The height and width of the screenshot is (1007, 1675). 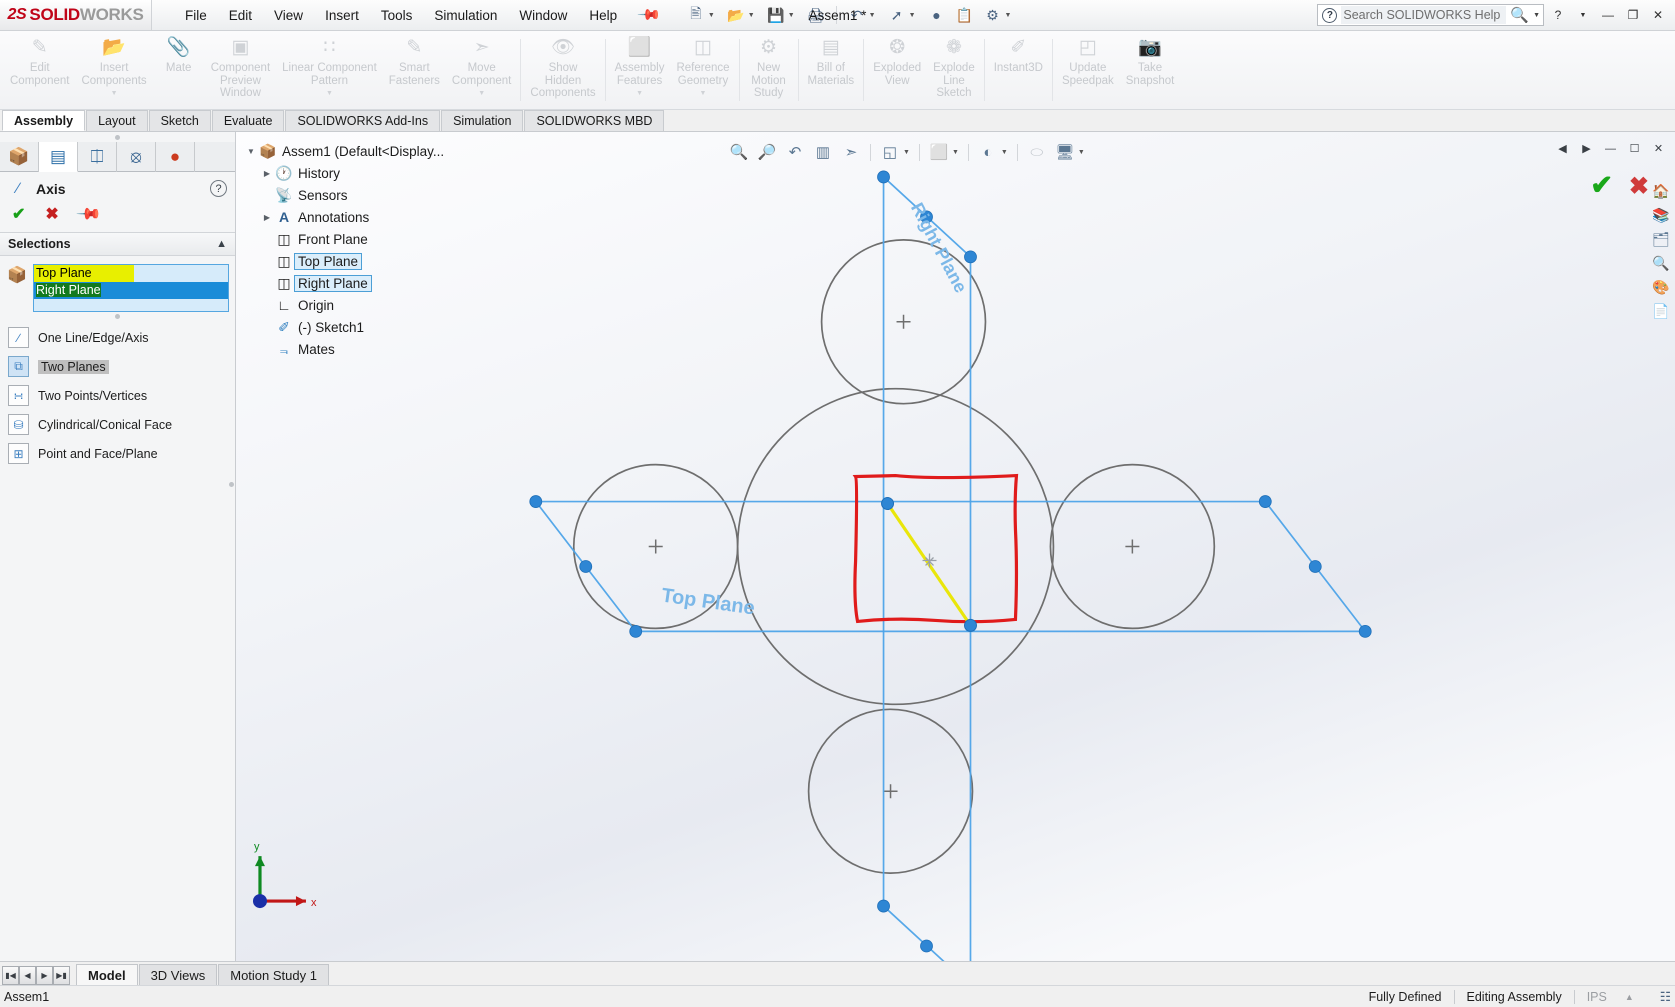 I want to click on ribbon-button-assembly-features: ⬜ Assembly Features ▼, so click(x=640, y=70).